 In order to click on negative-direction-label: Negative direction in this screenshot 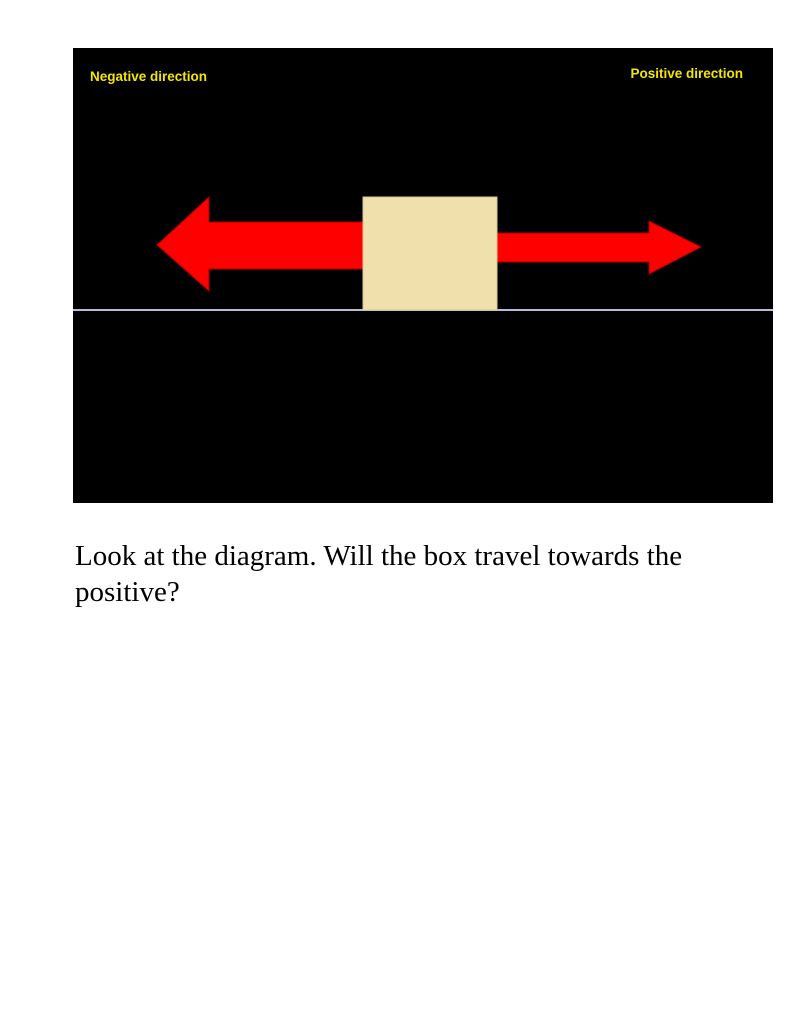, I will do `click(149, 76)`.